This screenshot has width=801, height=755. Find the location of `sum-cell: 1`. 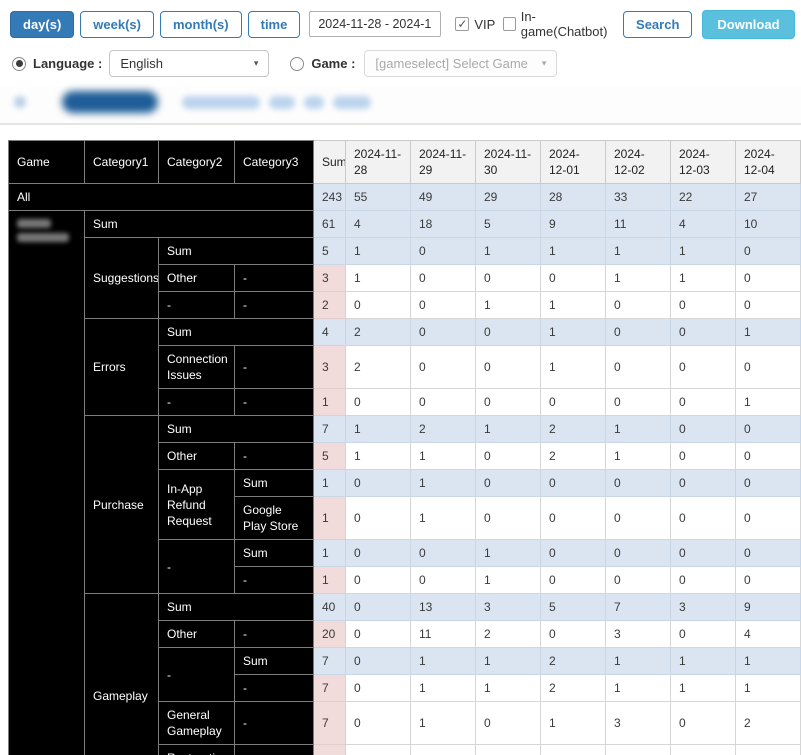

sum-cell: 1 is located at coordinates (329, 518).